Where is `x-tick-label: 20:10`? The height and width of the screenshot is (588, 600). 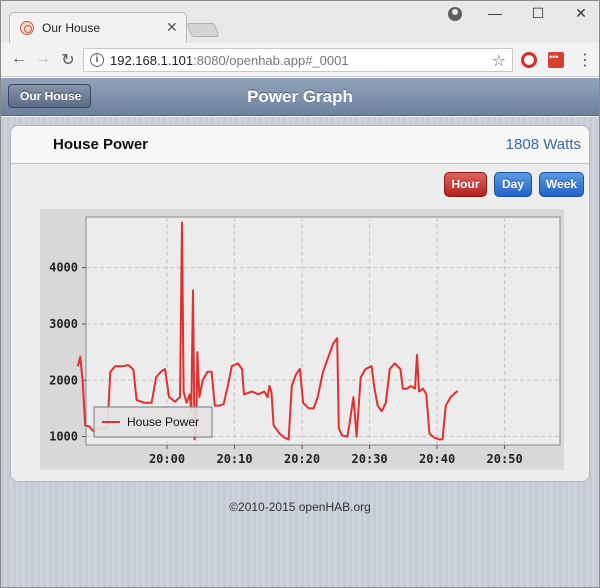 x-tick-label: 20:10 is located at coordinates (234, 459).